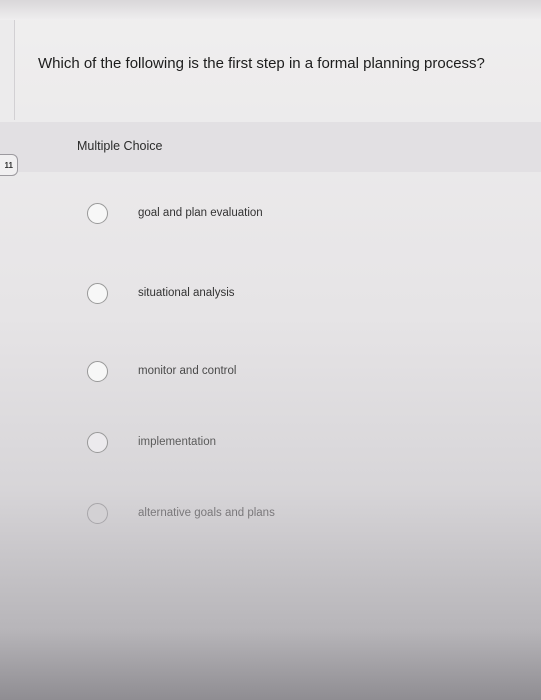 The image size is (541, 700). I want to click on option-label: situational analysis, so click(186, 293).